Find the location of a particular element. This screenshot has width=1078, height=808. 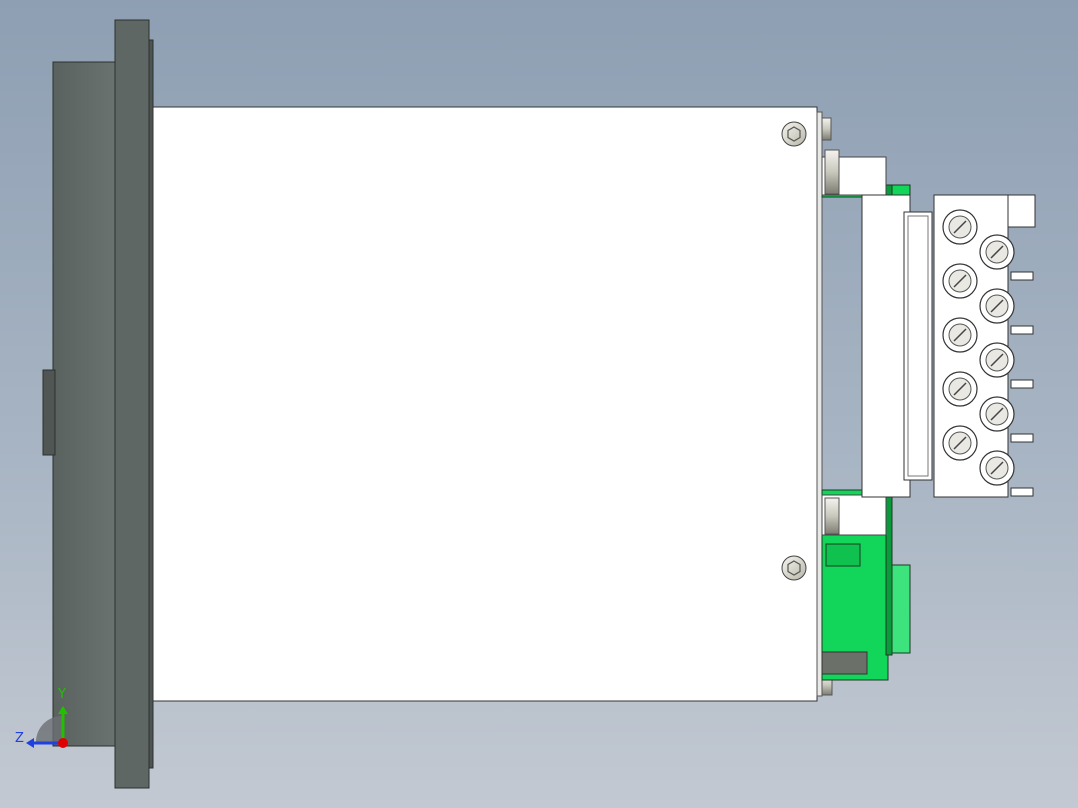

triad-z-label: Z is located at coordinates (19, 738).